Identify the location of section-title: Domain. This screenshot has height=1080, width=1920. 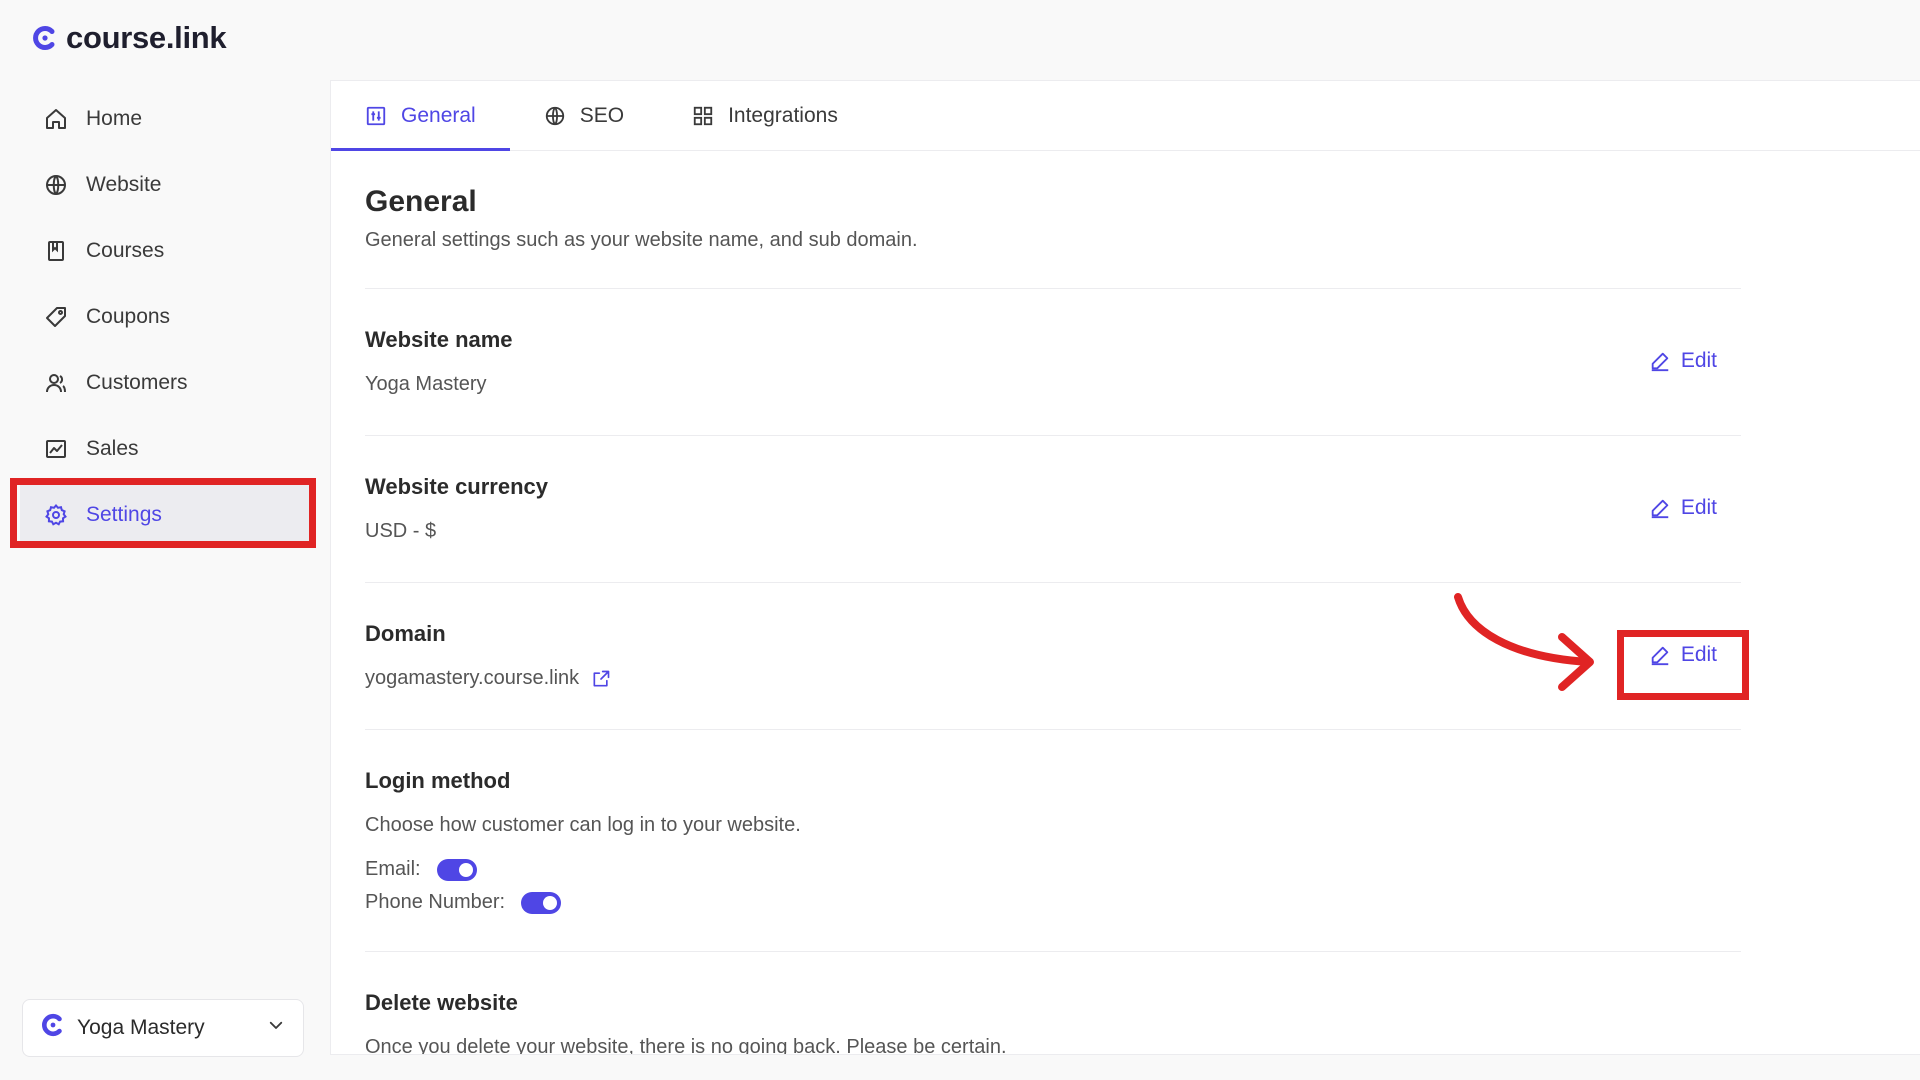
(405, 633).